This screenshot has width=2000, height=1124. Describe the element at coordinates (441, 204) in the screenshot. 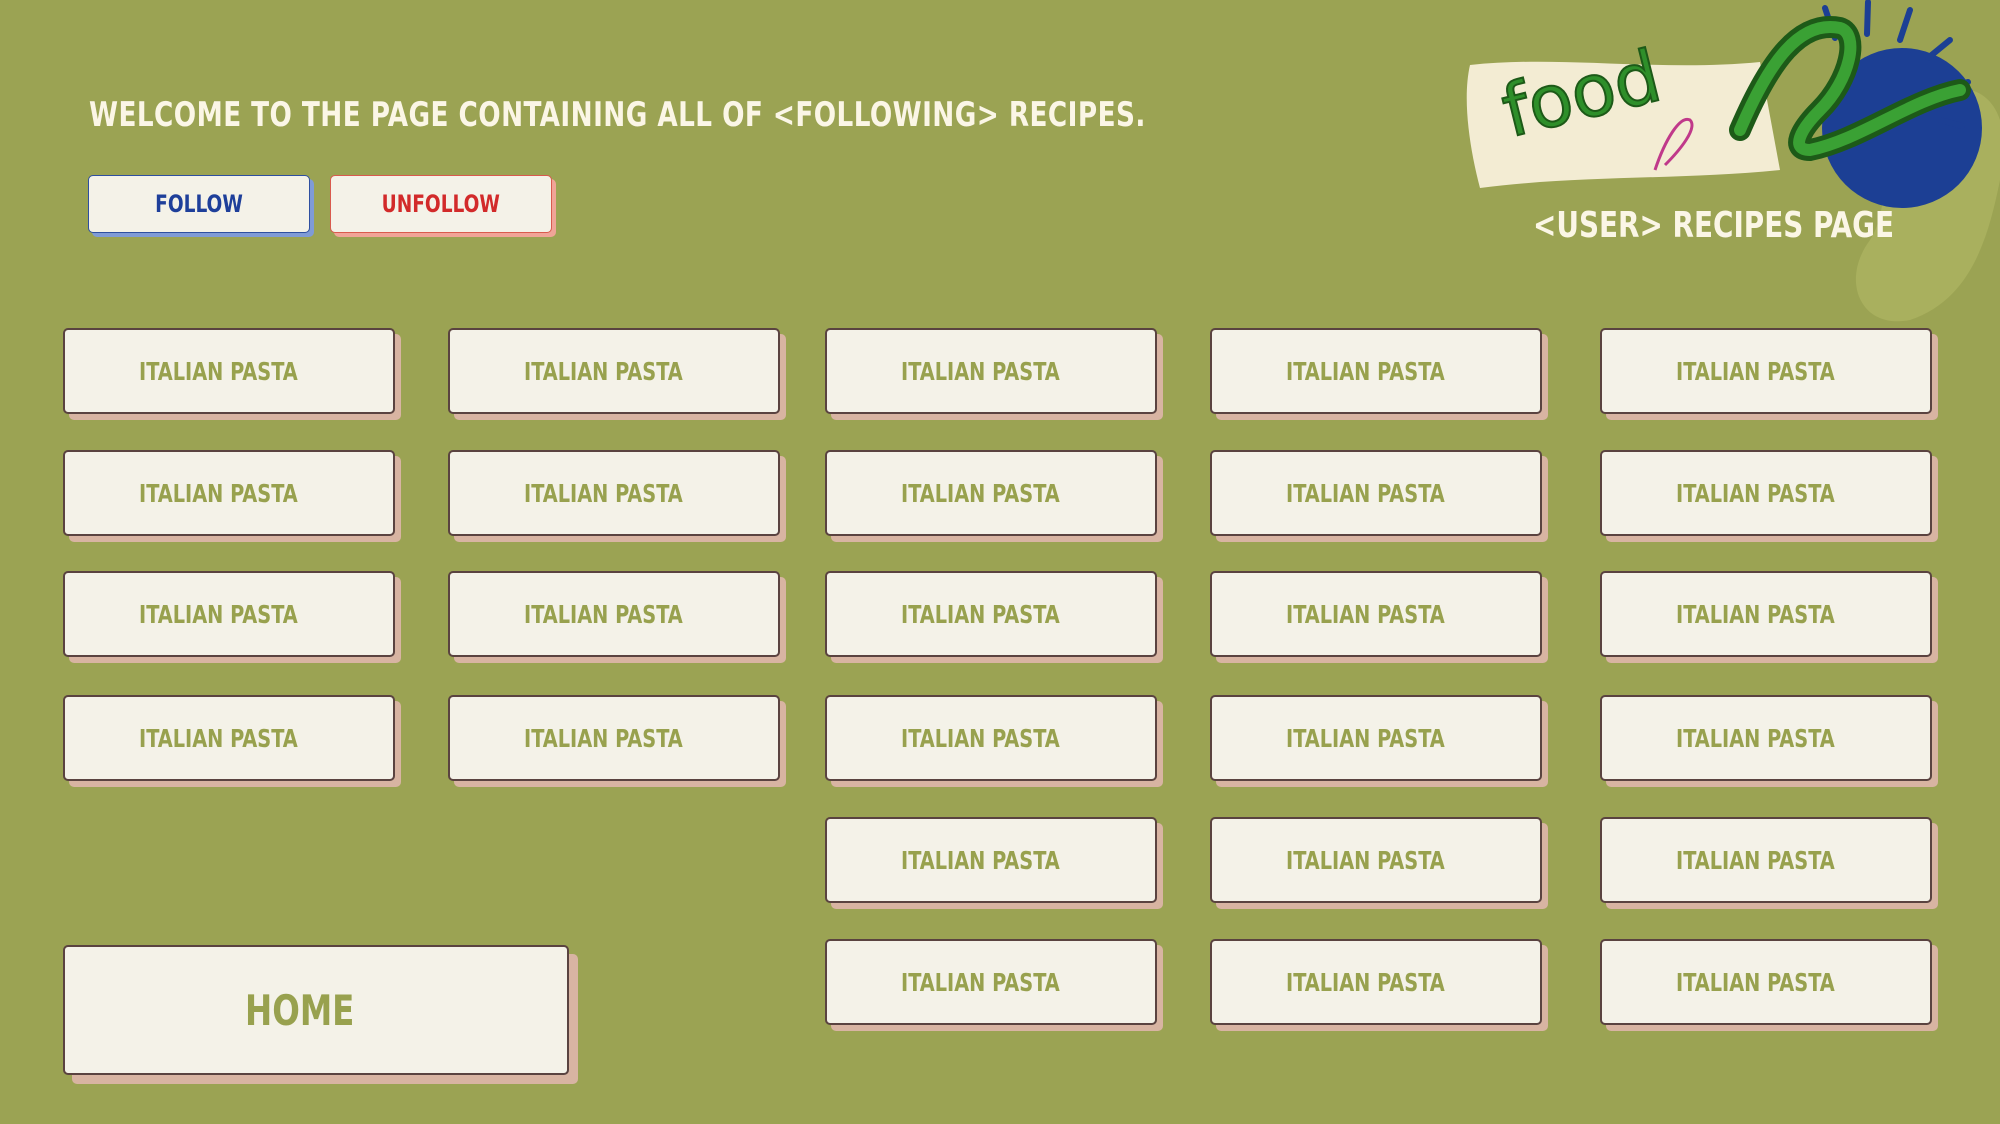

I see `unfollow-button: UNFOLLOW` at that location.